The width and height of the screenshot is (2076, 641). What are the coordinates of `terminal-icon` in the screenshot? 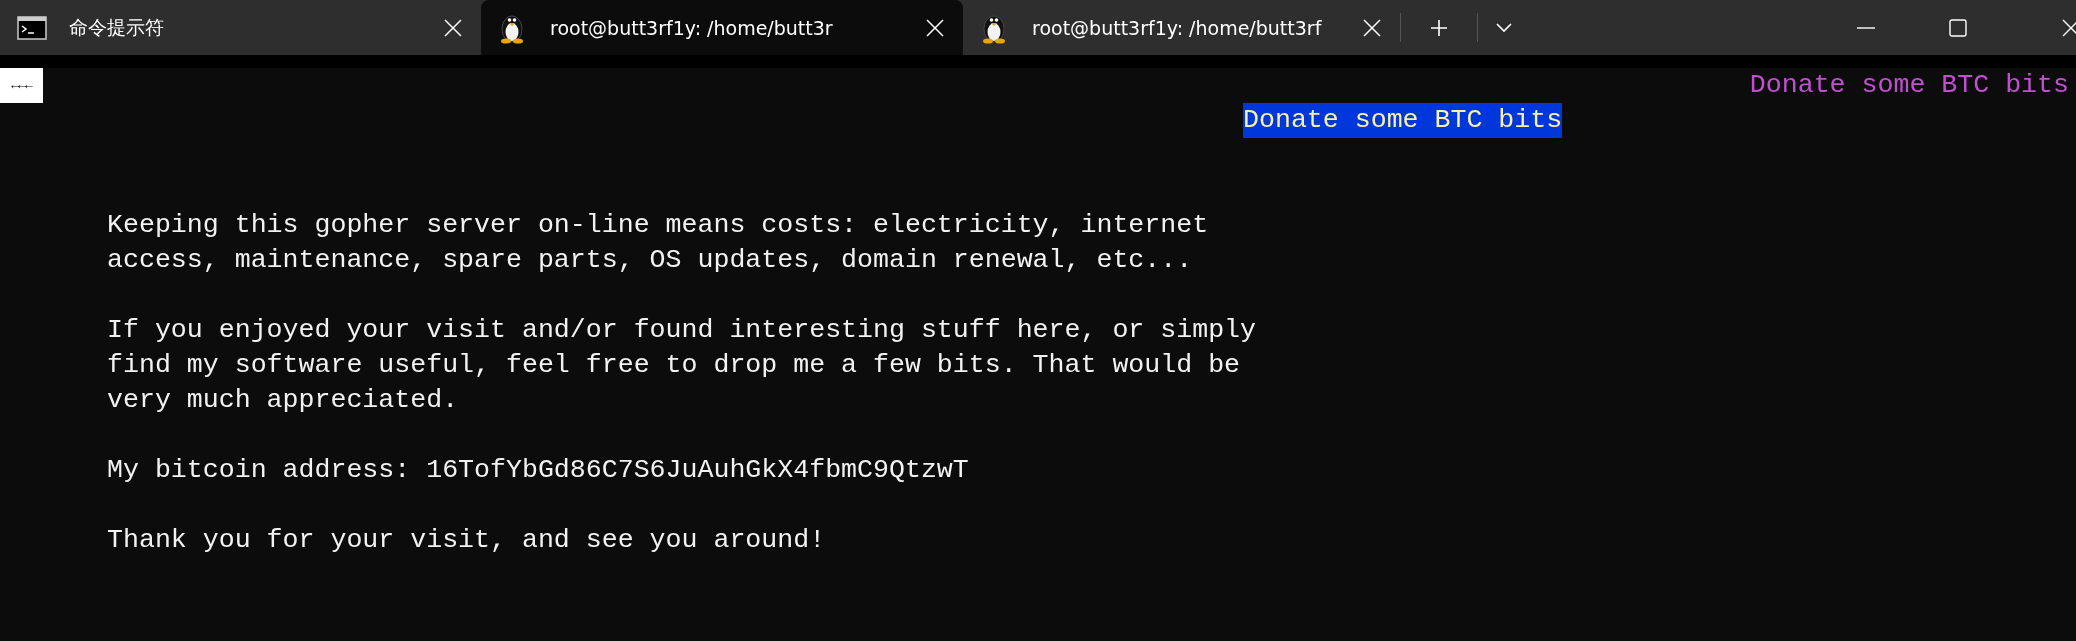 It's located at (32, 27).